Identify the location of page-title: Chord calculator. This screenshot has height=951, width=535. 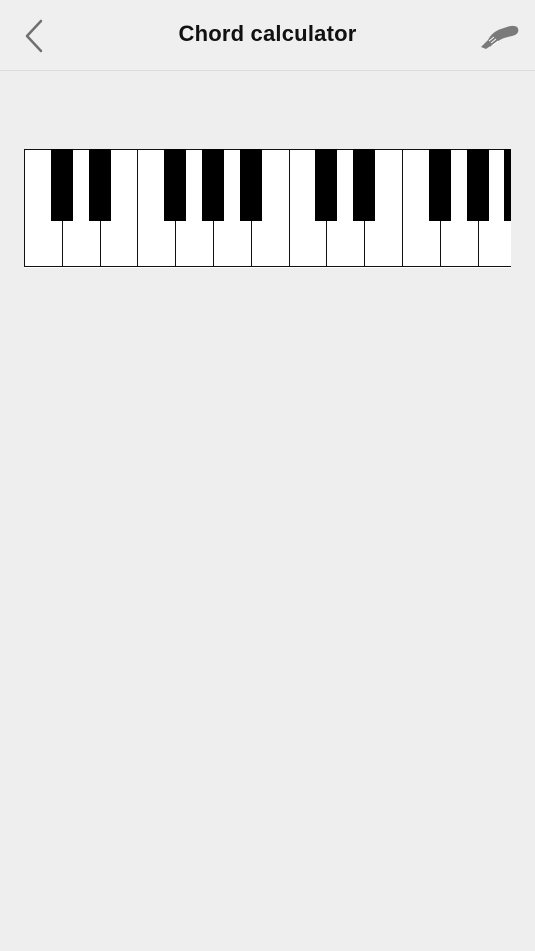
(267, 33).